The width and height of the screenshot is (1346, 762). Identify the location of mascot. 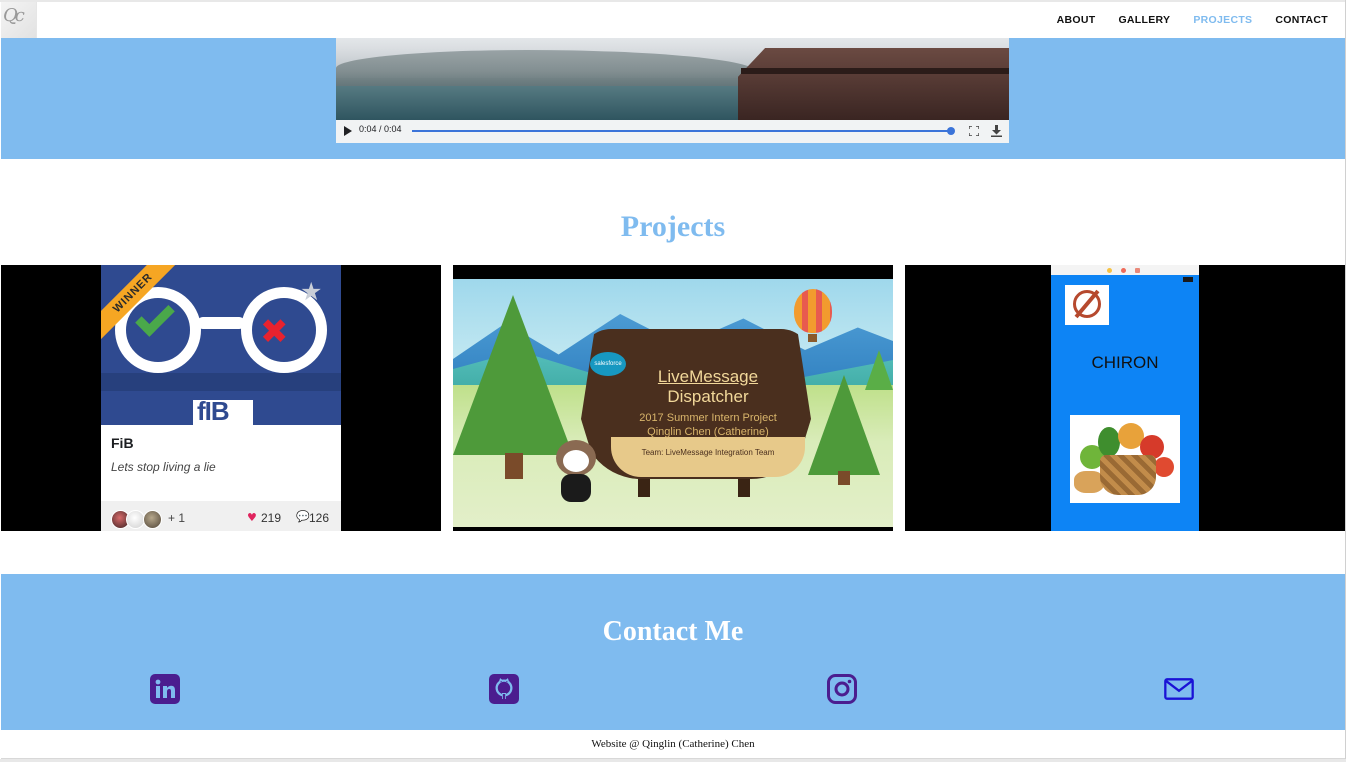
(576, 475).